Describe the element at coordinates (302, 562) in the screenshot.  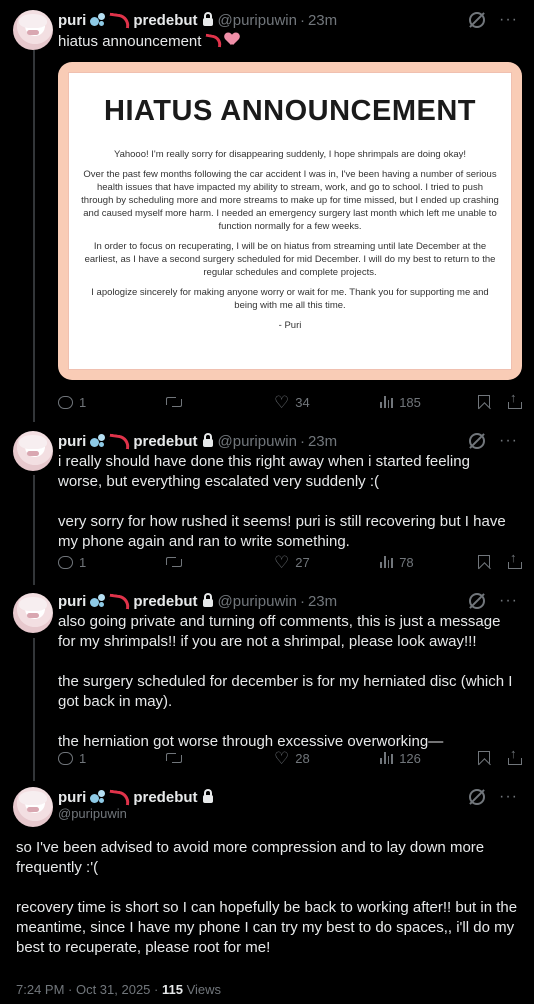
I see `like-count: 27` at that location.